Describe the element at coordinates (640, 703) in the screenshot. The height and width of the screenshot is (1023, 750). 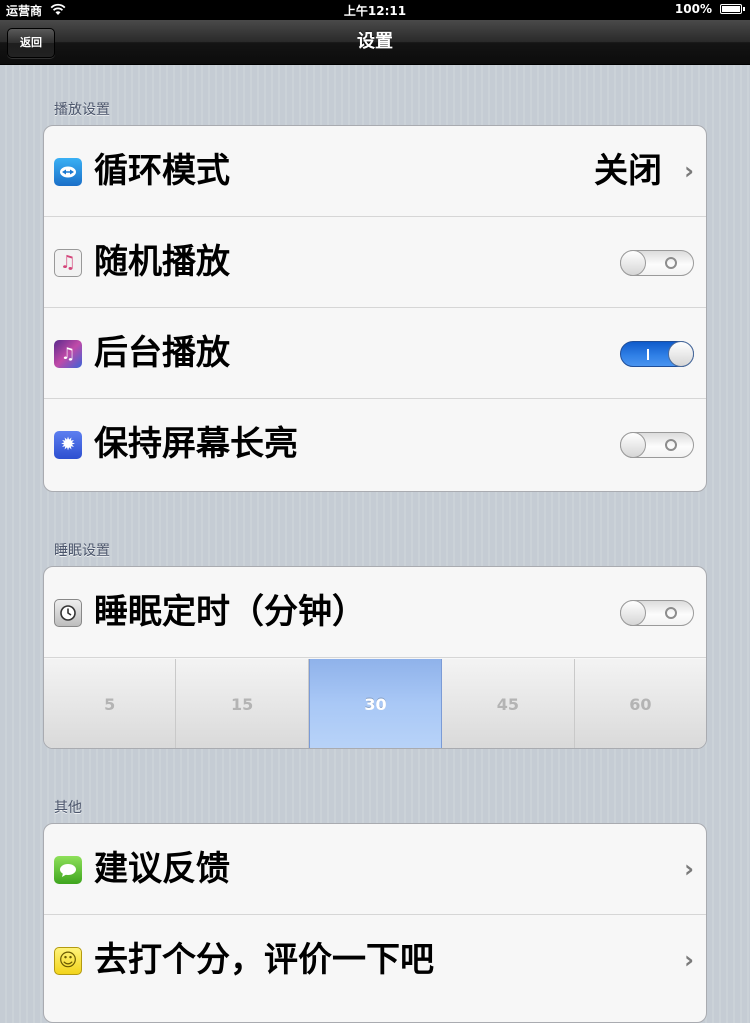
I see `segment-60: 60` at that location.